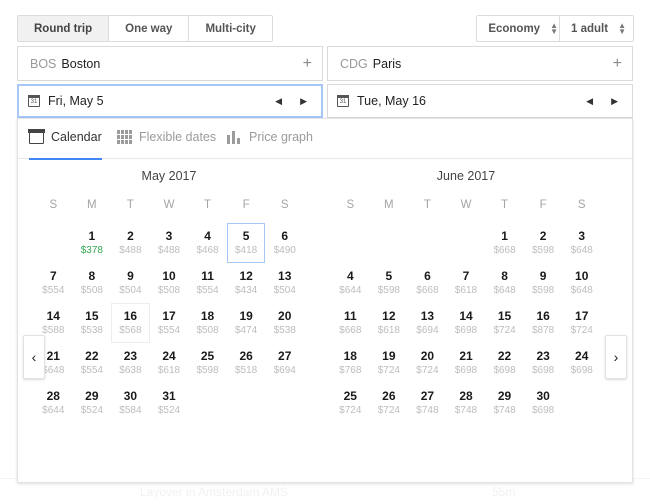 Image resolution: width=650 pixels, height=504 pixels. What do you see at coordinates (343, 101) in the screenshot?
I see `calendar-icon: 31` at bounding box center [343, 101].